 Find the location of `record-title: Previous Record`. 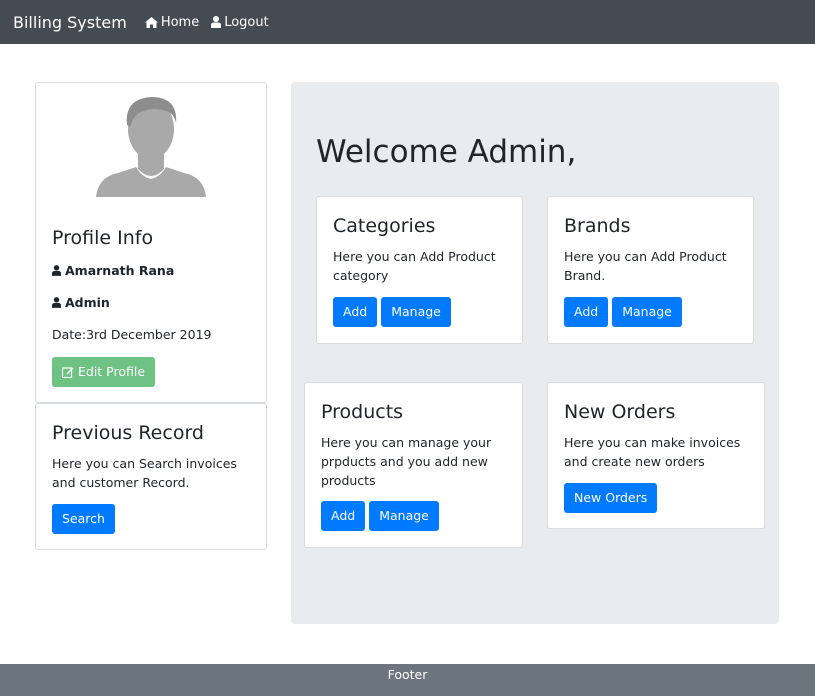

record-title: Previous Record is located at coordinates (128, 433).